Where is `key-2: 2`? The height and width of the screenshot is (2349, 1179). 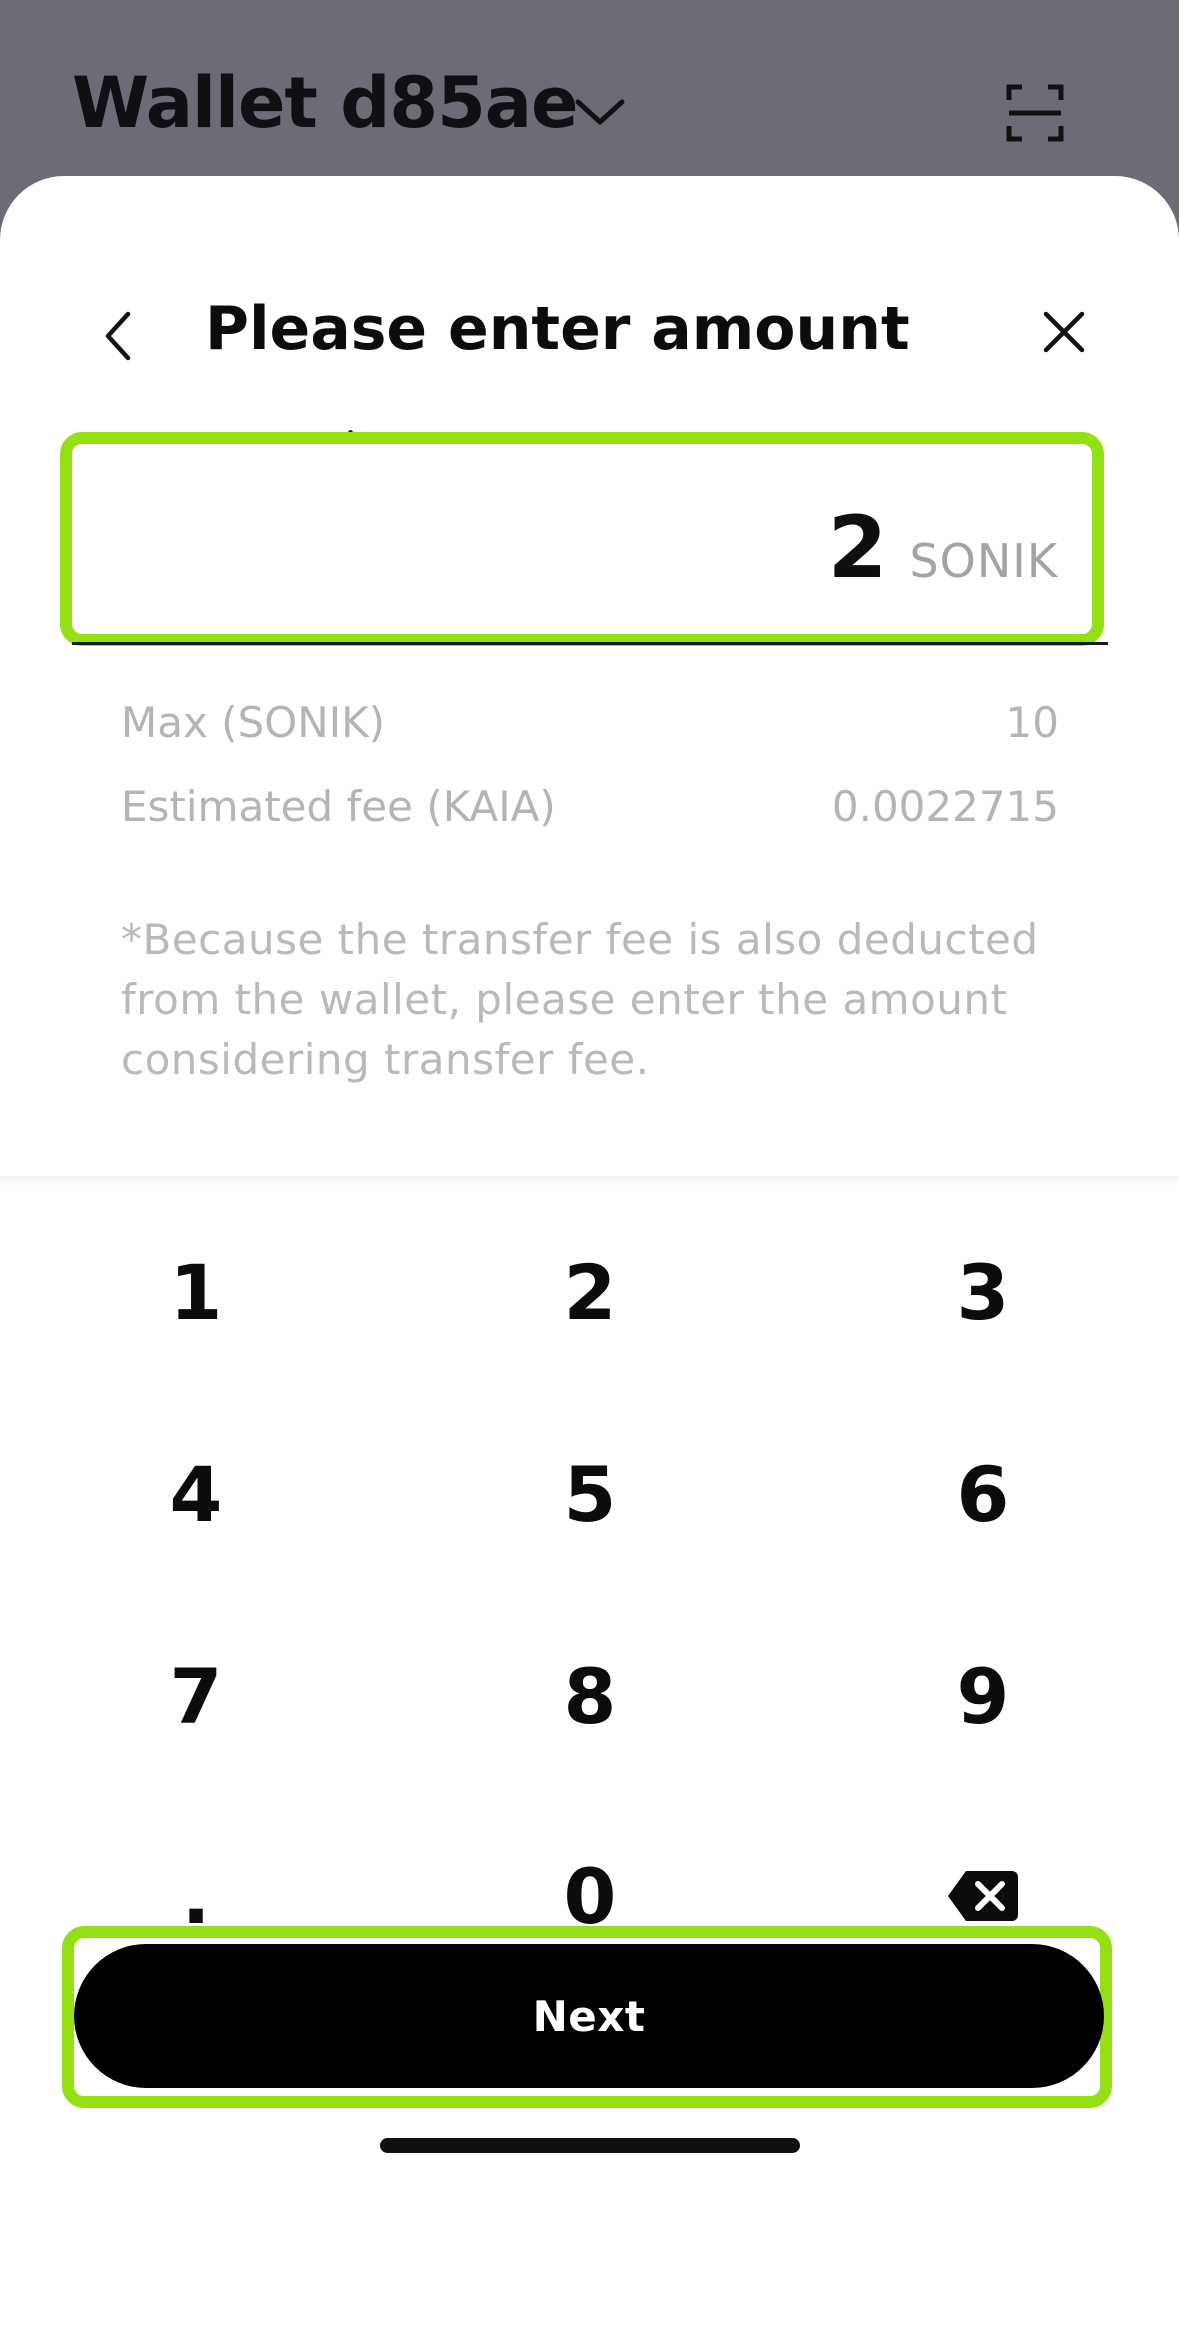 key-2: 2 is located at coordinates (590, 1292).